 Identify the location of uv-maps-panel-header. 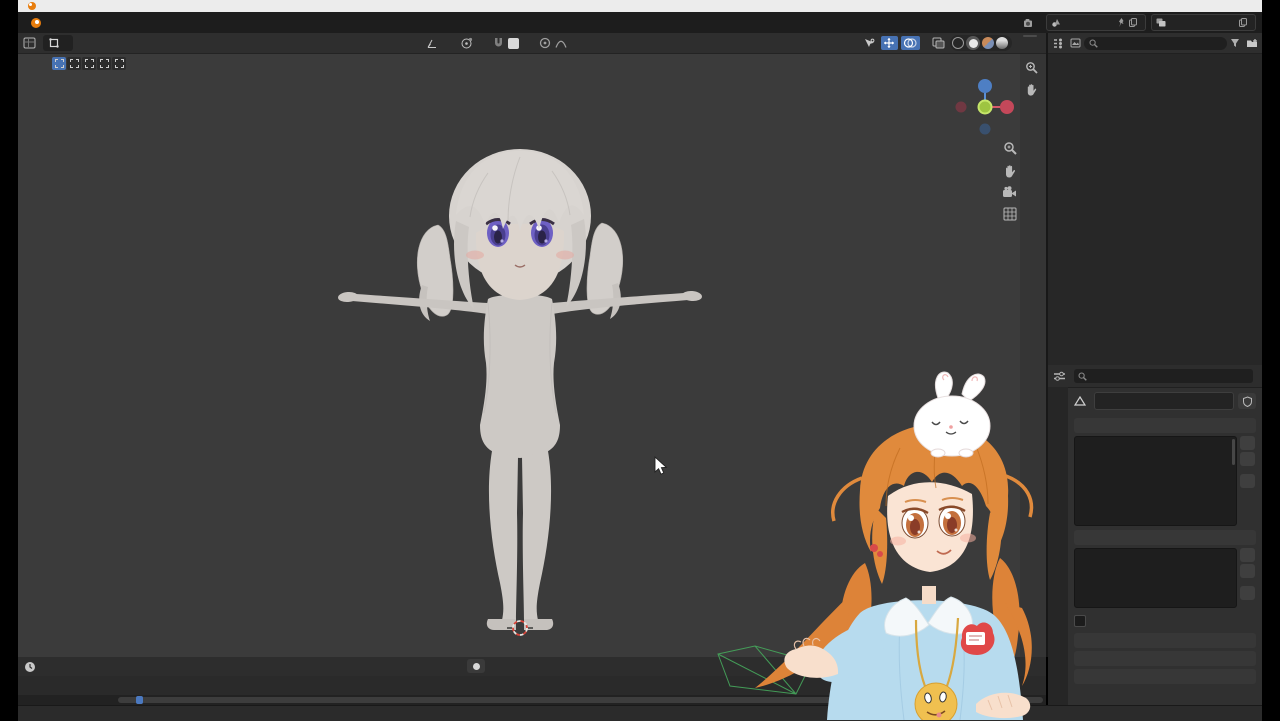
(1165, 640).